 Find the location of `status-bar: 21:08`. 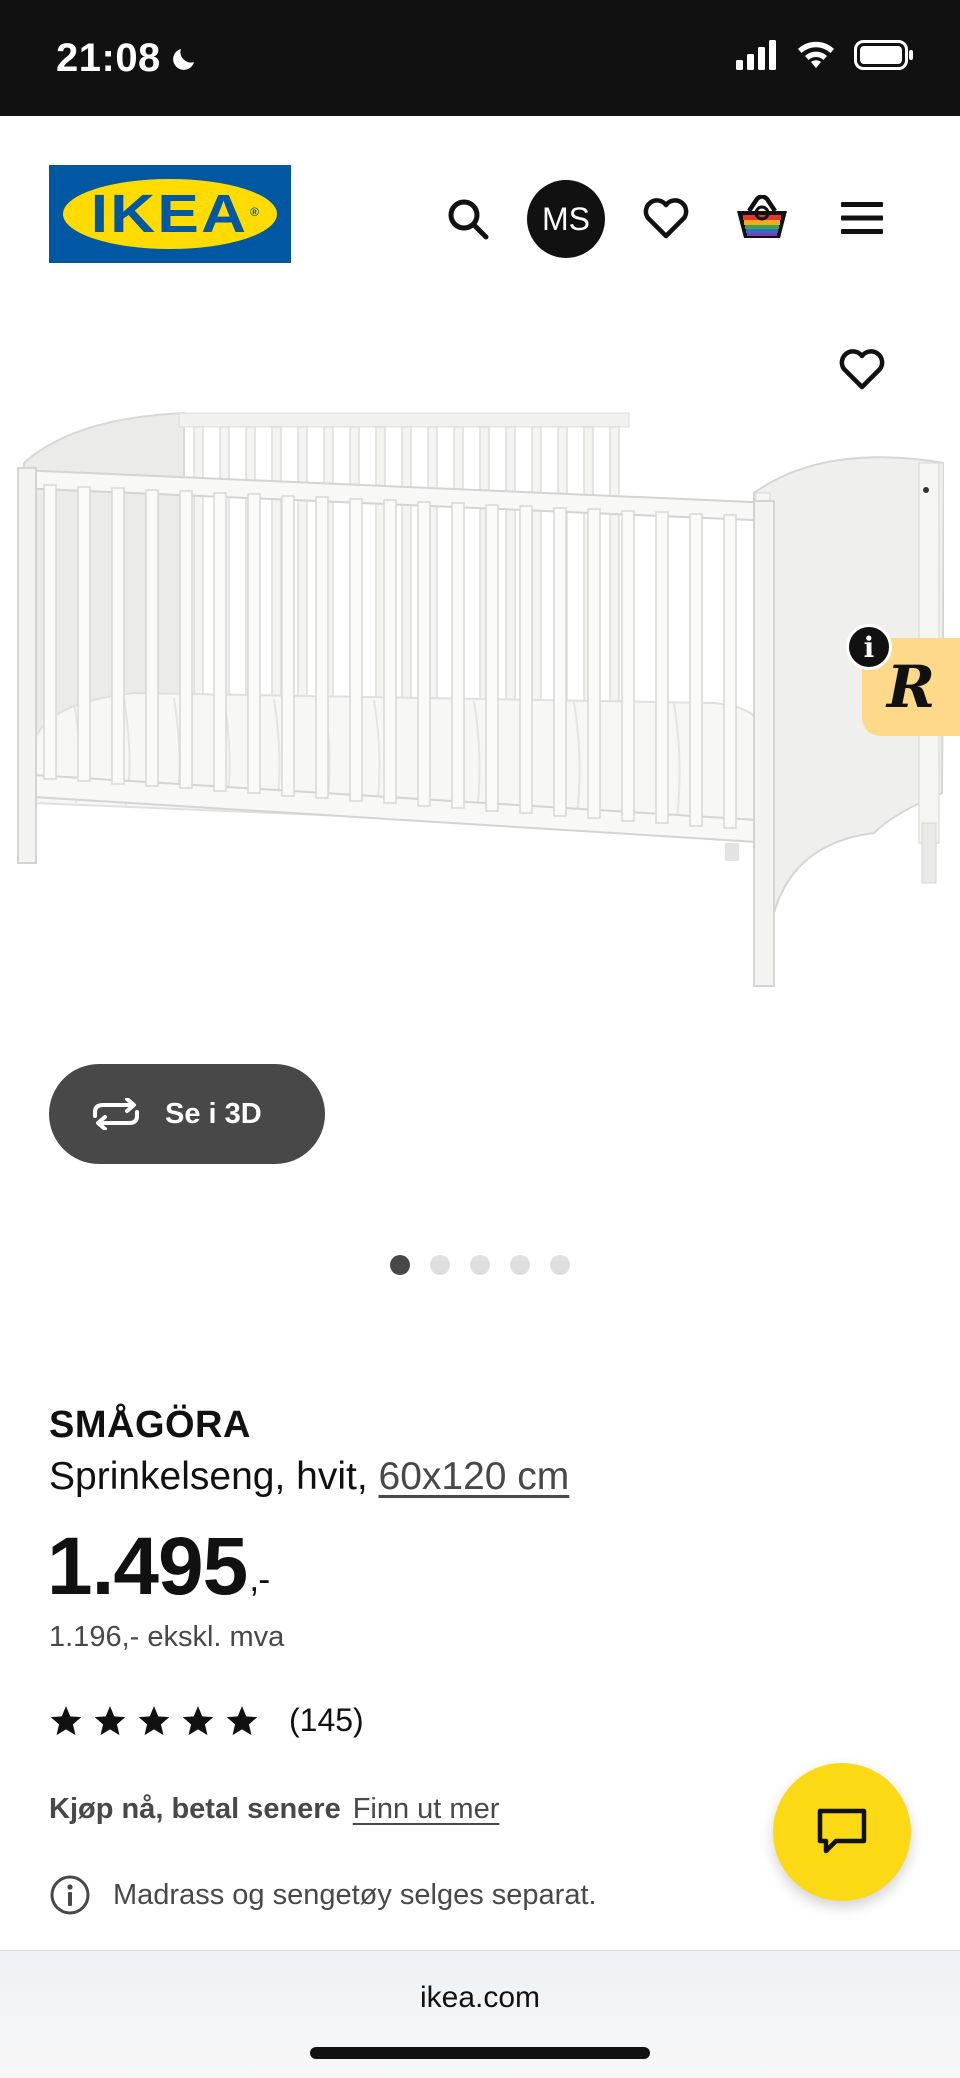

status-bar: 21:08 is located at coordinates (480, 58).